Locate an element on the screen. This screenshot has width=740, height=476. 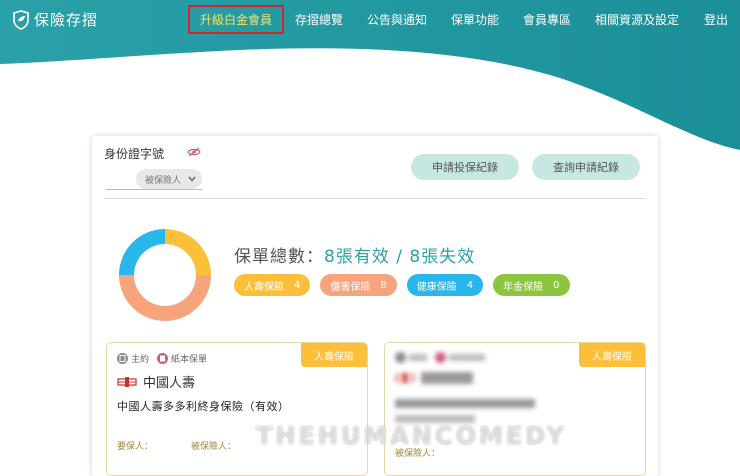
donut-slice-life is located at coordinates (188, 252).